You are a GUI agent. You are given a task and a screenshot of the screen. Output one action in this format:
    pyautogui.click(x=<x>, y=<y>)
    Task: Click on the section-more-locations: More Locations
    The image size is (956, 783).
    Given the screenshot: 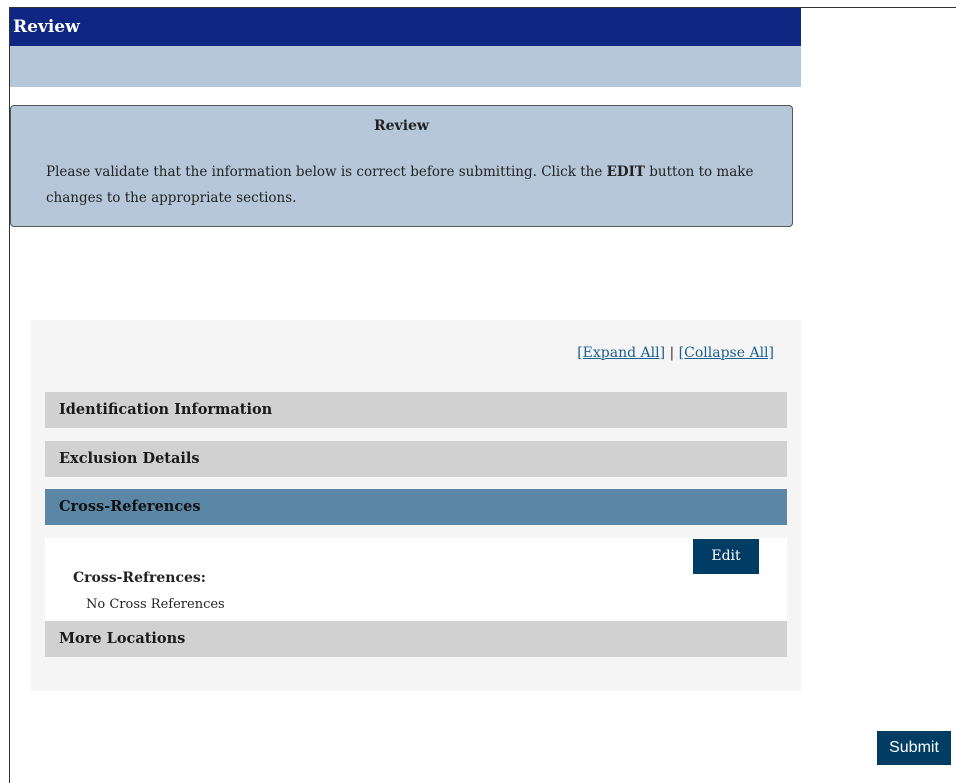 What is the action you would take?
    pyautogui.click(x=416, y=639)
    